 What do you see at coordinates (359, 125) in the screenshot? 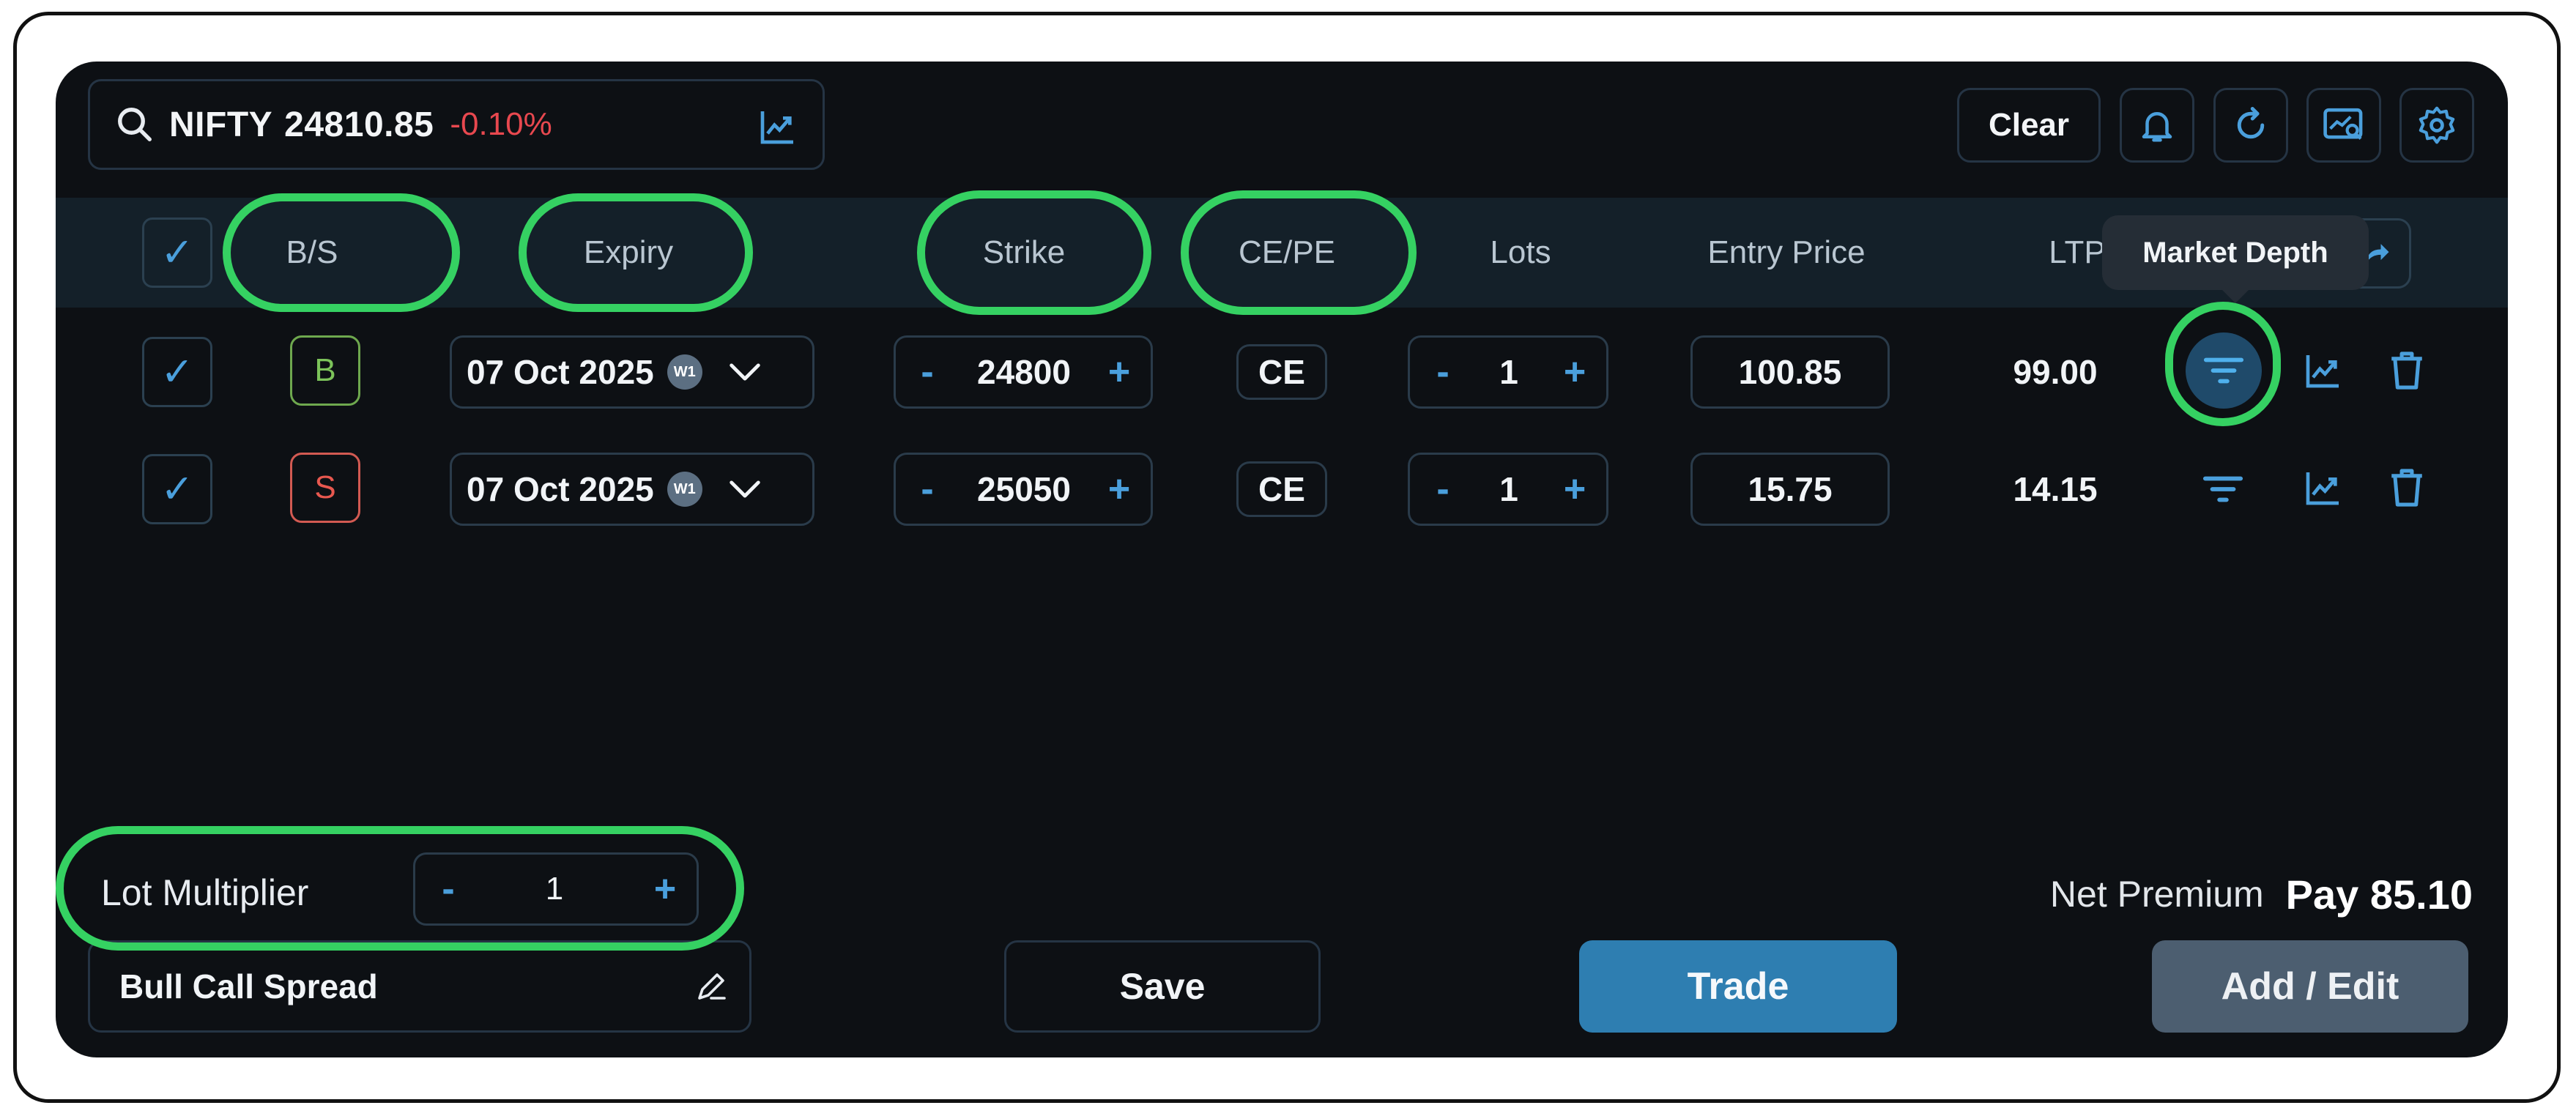
I see `symbol-price: 24810.85` at bounding box center [359, 125].